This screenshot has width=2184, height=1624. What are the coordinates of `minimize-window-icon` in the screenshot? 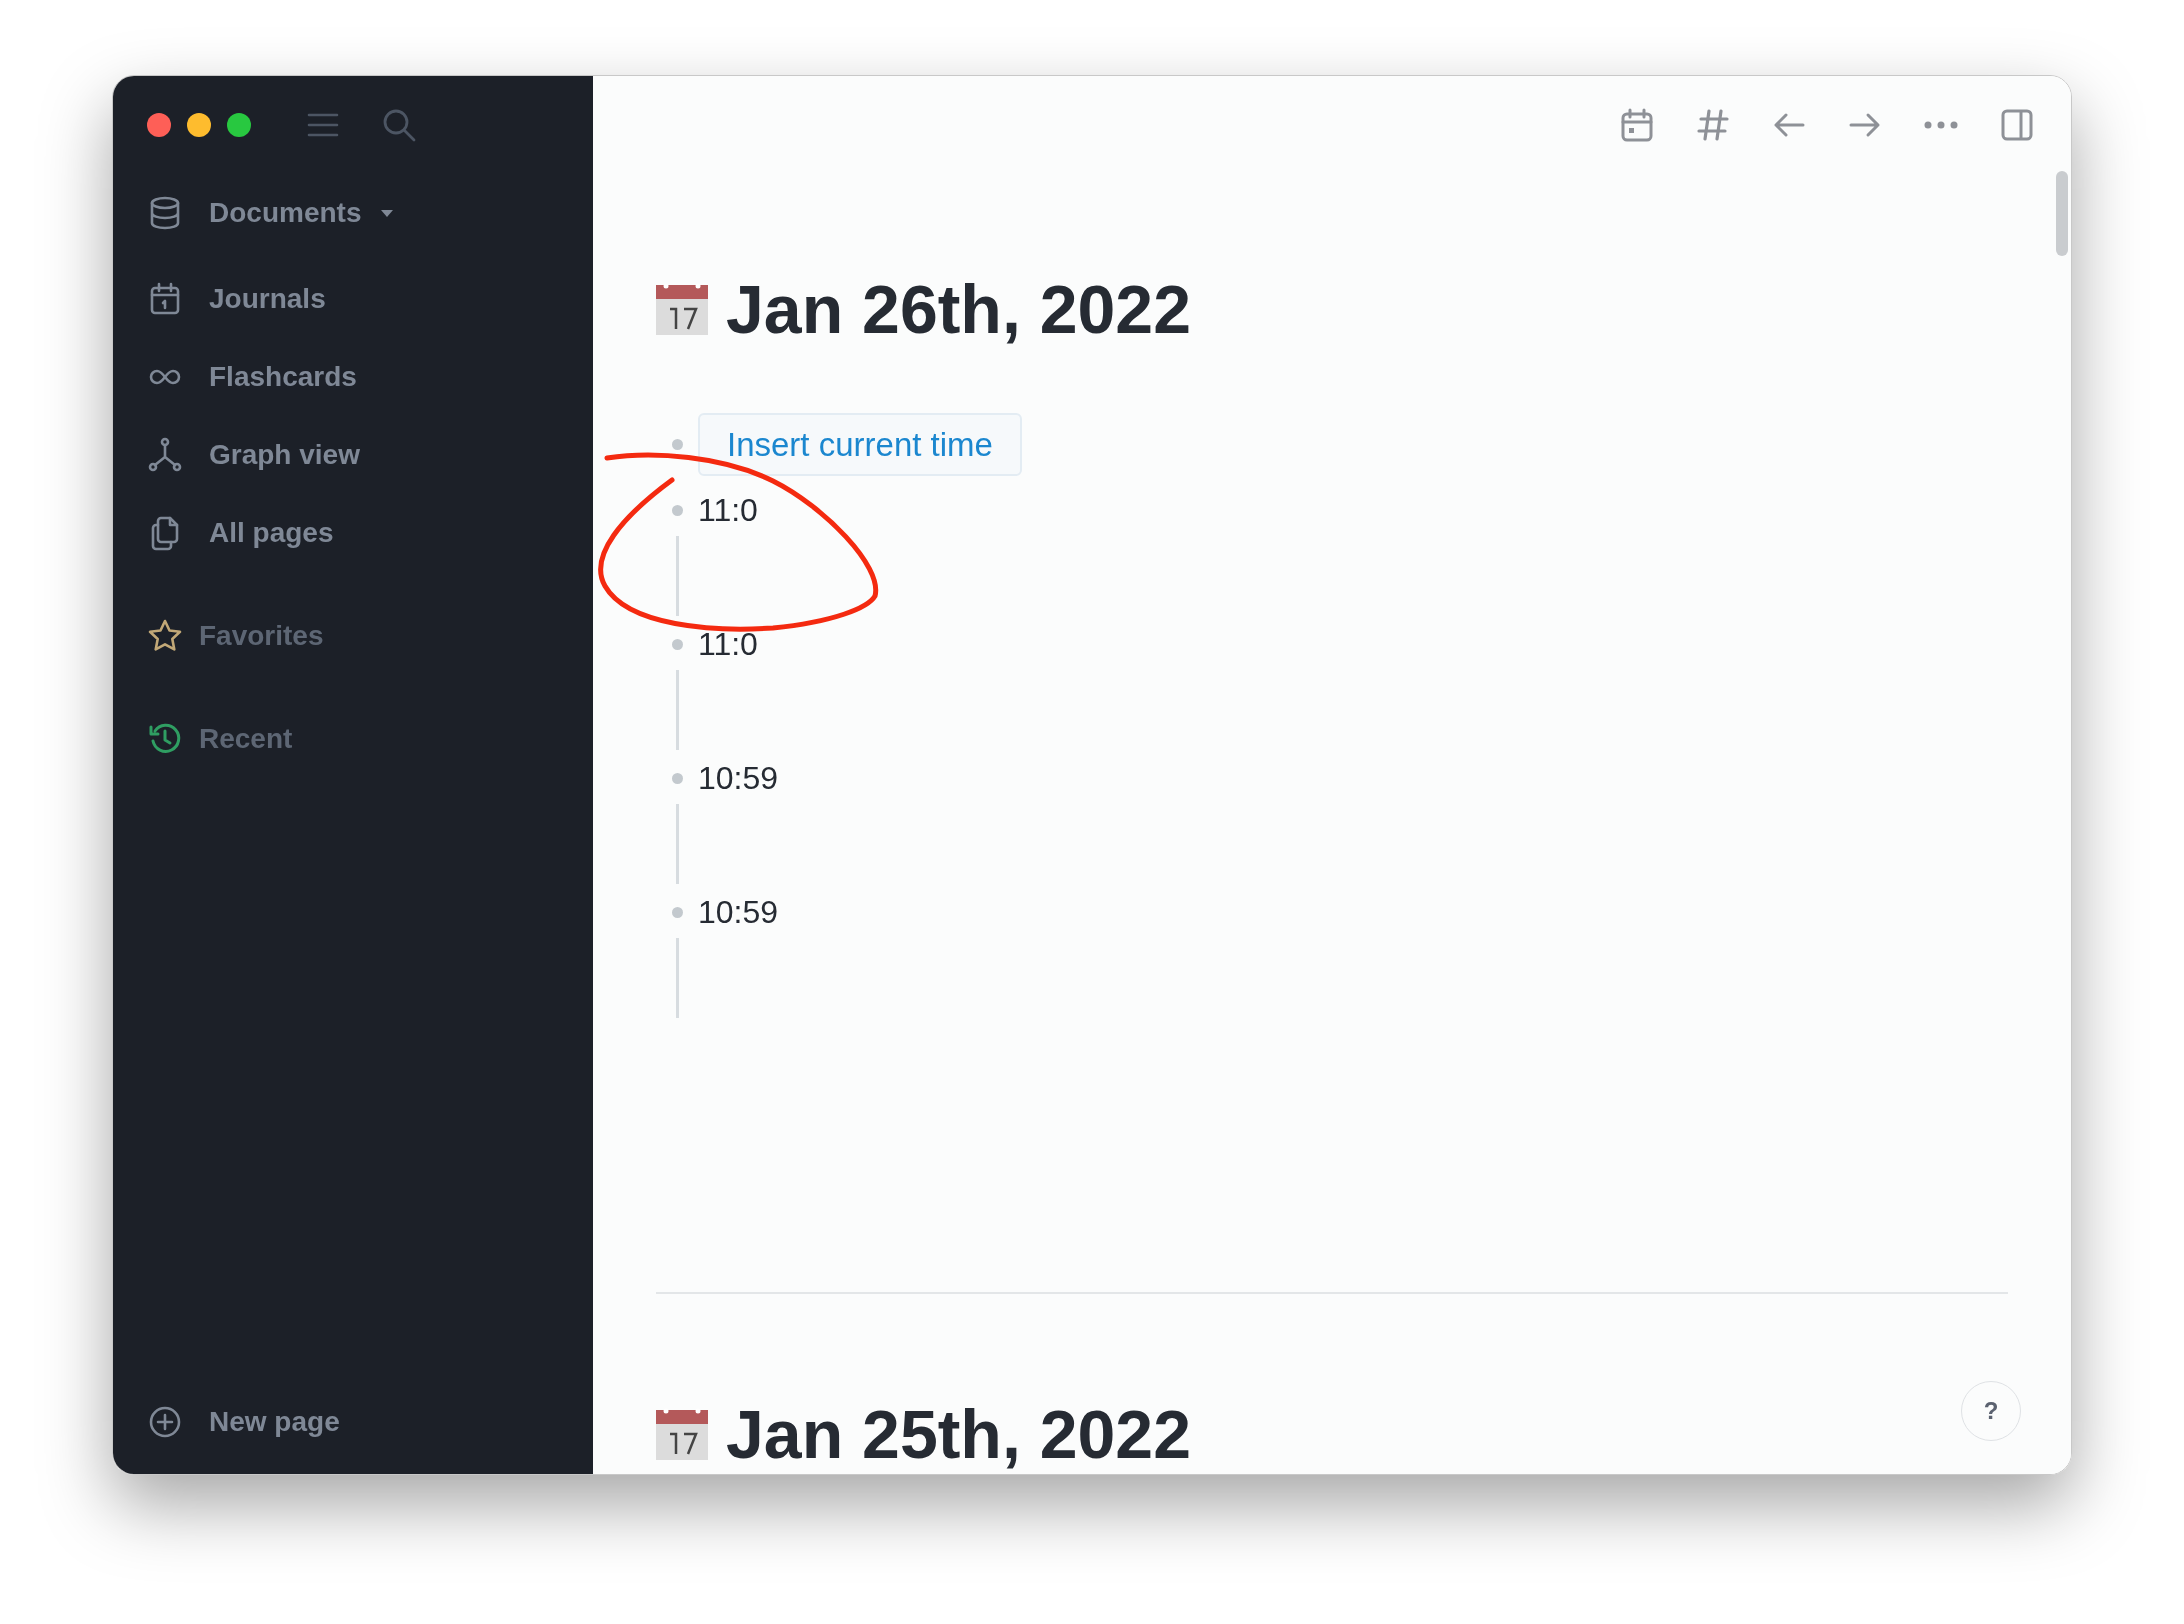 It's located at (199, 125).